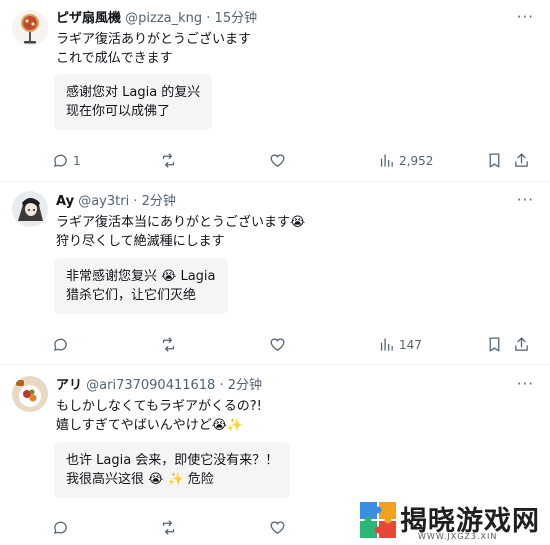 The width and height of the screenshot is (550, 545). Describe the element at coordinates (296, 162) in the screenshot. I see `tweet-actions: 1 2,952` at that location.